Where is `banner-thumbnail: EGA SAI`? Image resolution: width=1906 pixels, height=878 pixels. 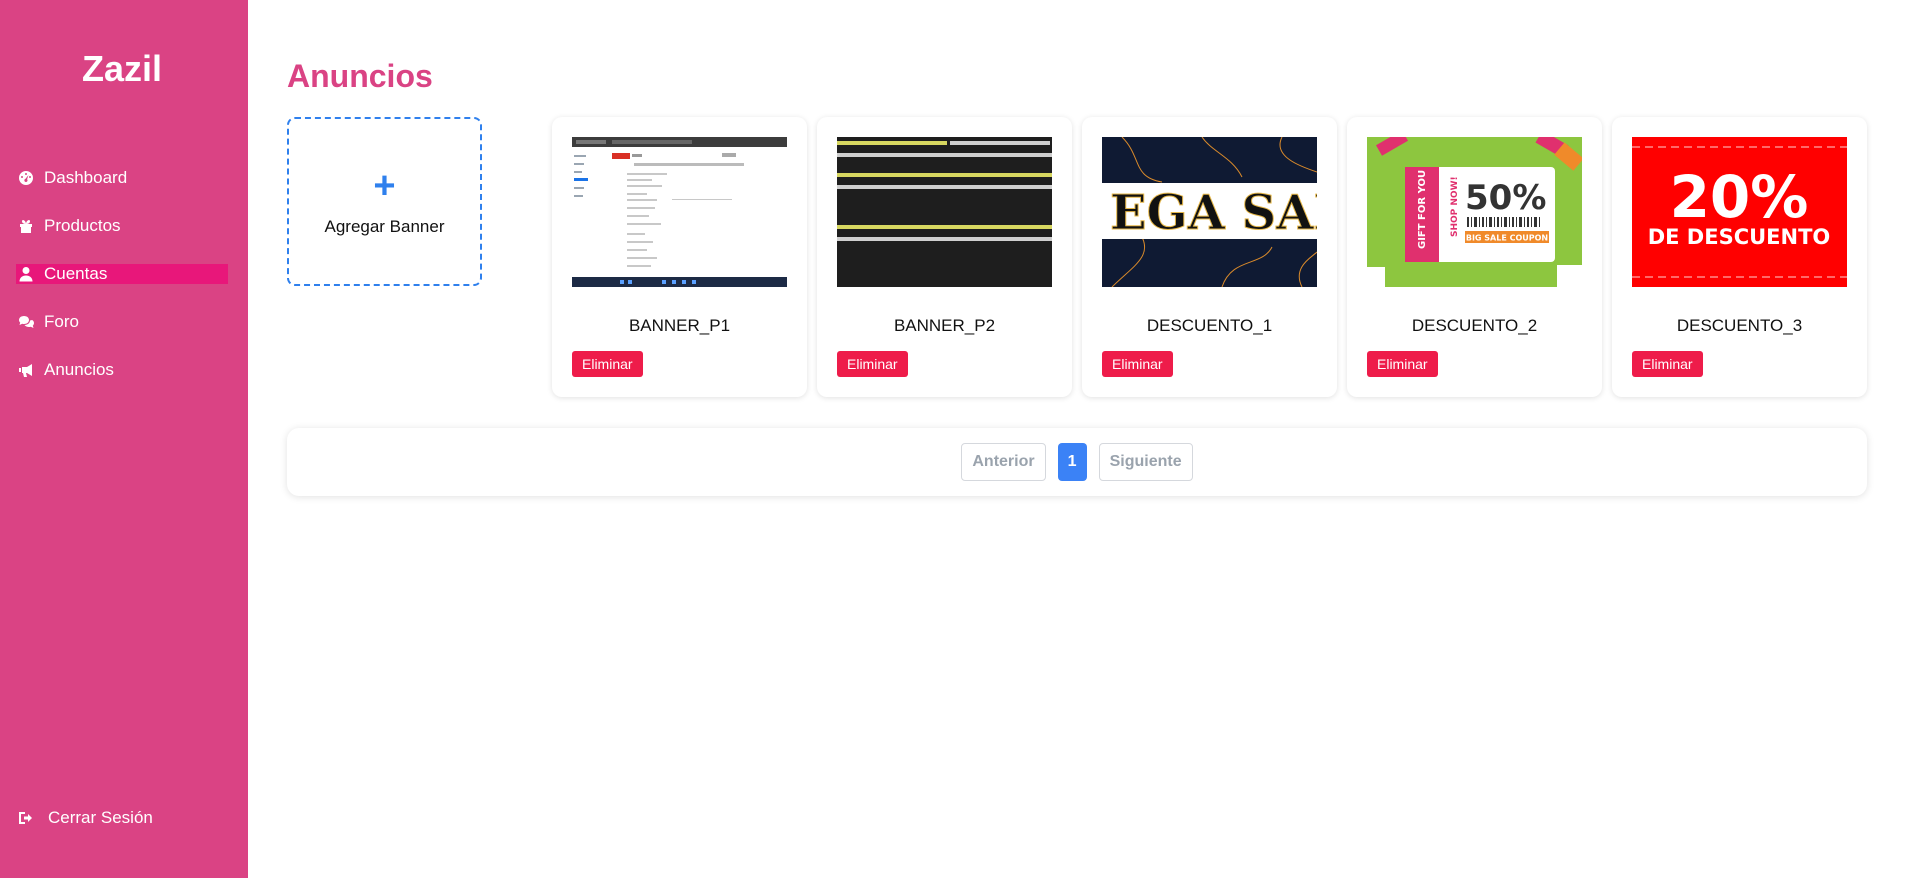
banner-thumbnail: EGA SAI is located at coordinates (1209, 212).